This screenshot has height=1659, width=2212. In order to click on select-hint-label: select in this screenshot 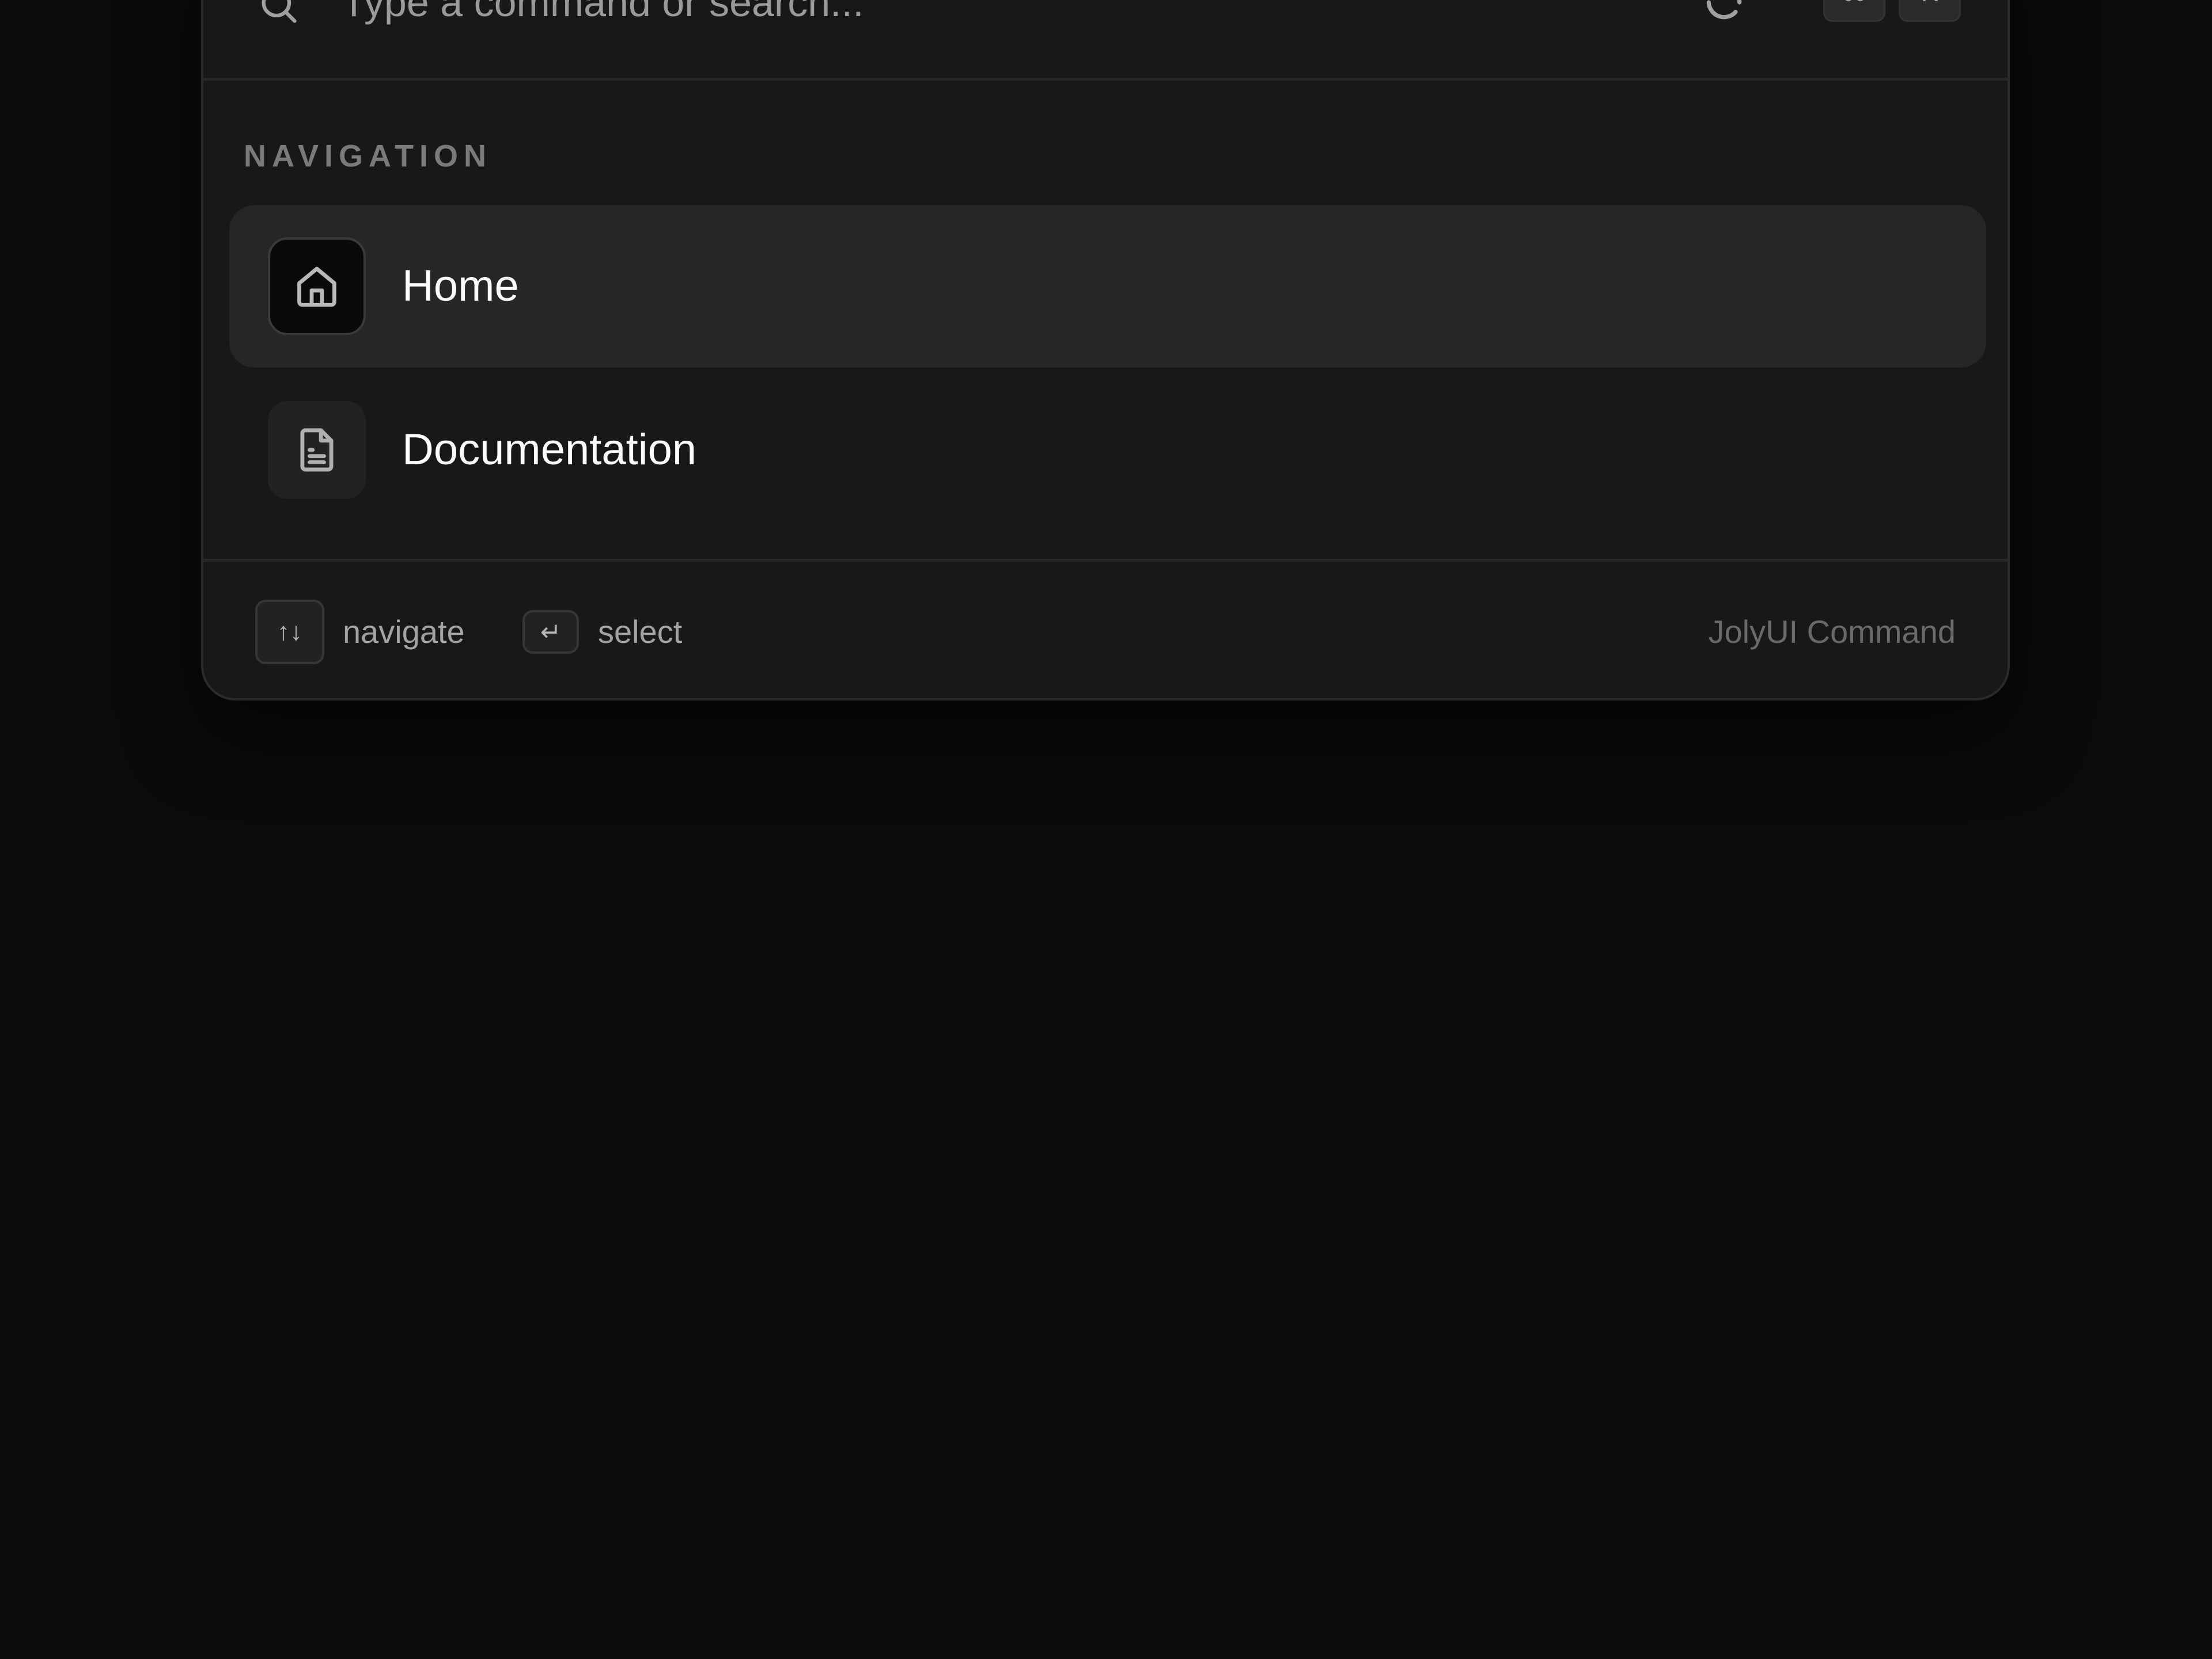, I will do `click(640, 631)`.